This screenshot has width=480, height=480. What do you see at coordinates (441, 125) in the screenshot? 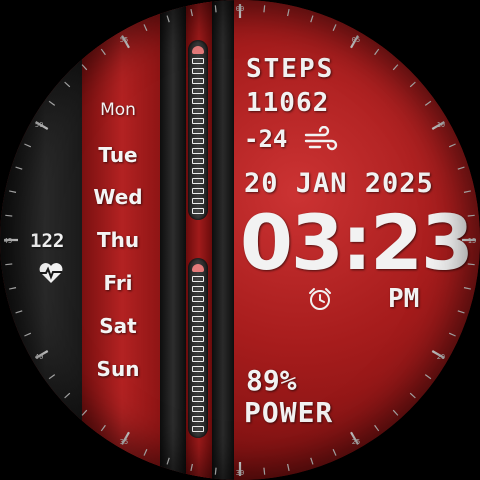
I see `bezel-number: 10` at bounding box center [441, 125].